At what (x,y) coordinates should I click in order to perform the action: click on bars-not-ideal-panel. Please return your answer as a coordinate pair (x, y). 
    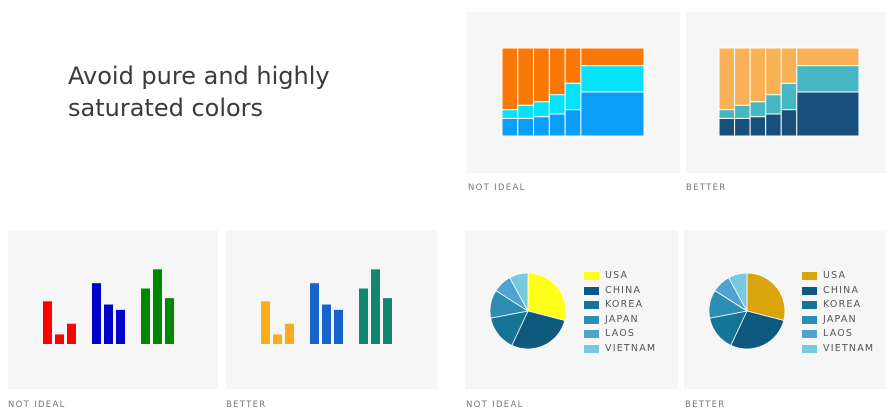
    Looking at the image, I should click on (113, 309).